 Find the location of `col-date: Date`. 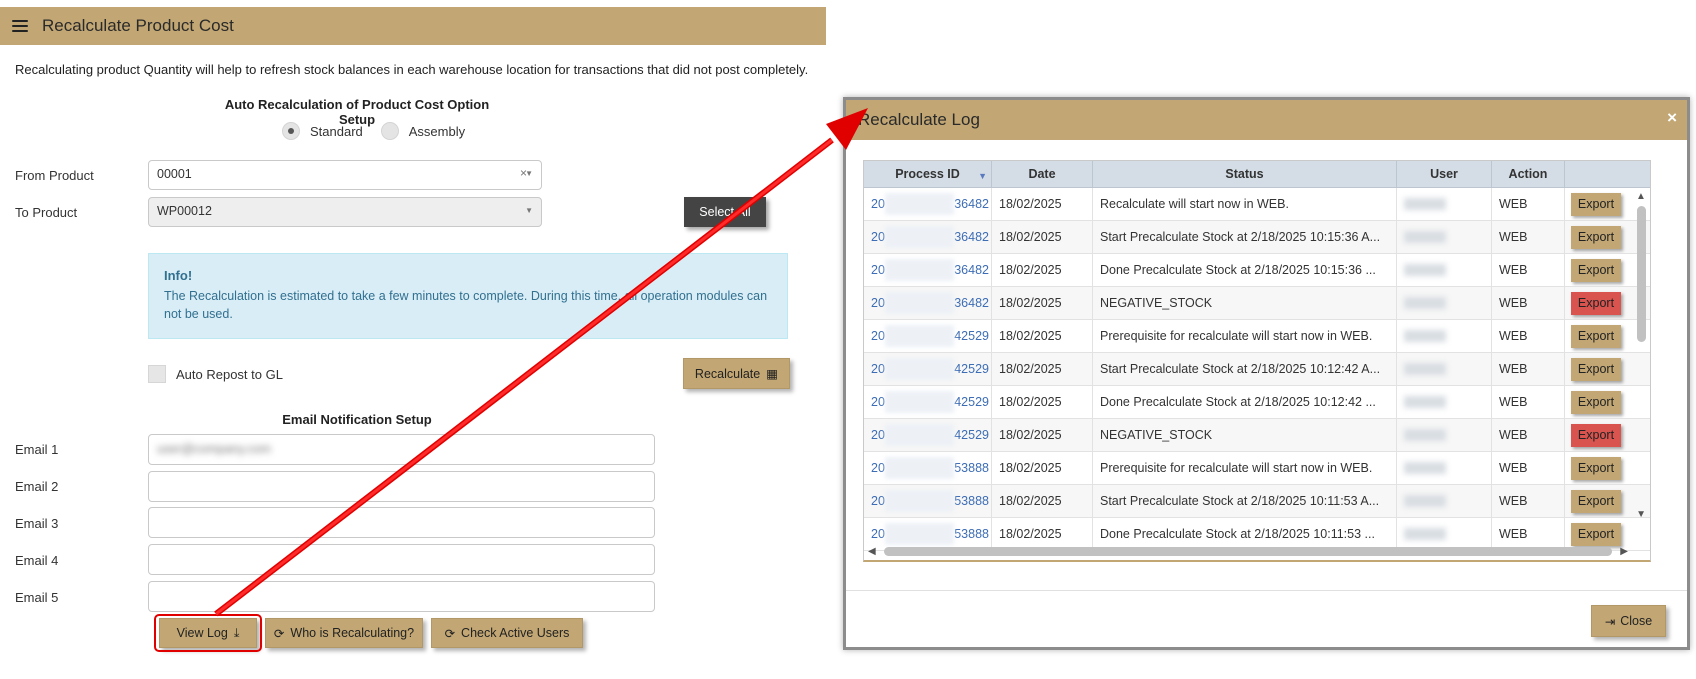

col-date: Date is located at coordinates (1042, 174).